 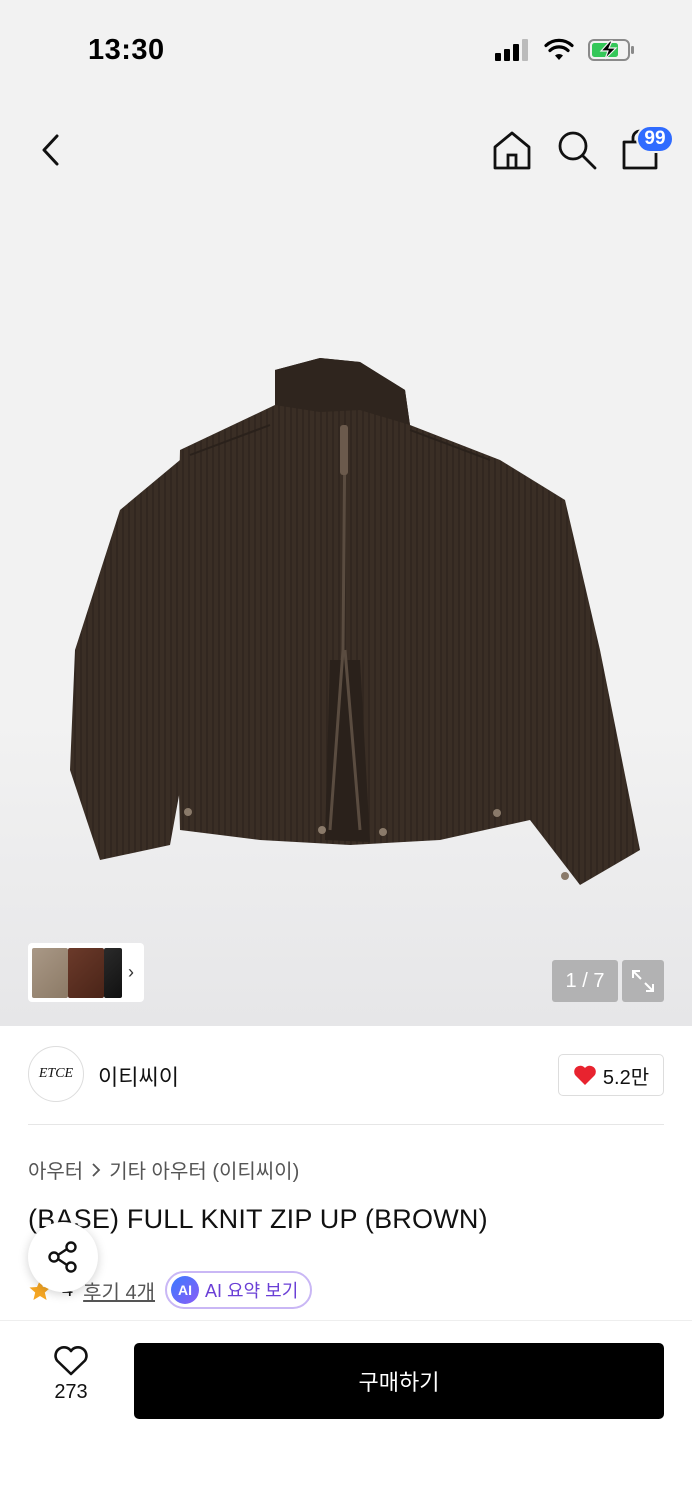 I want to click on top-navigation, so click(x=346, y=150).